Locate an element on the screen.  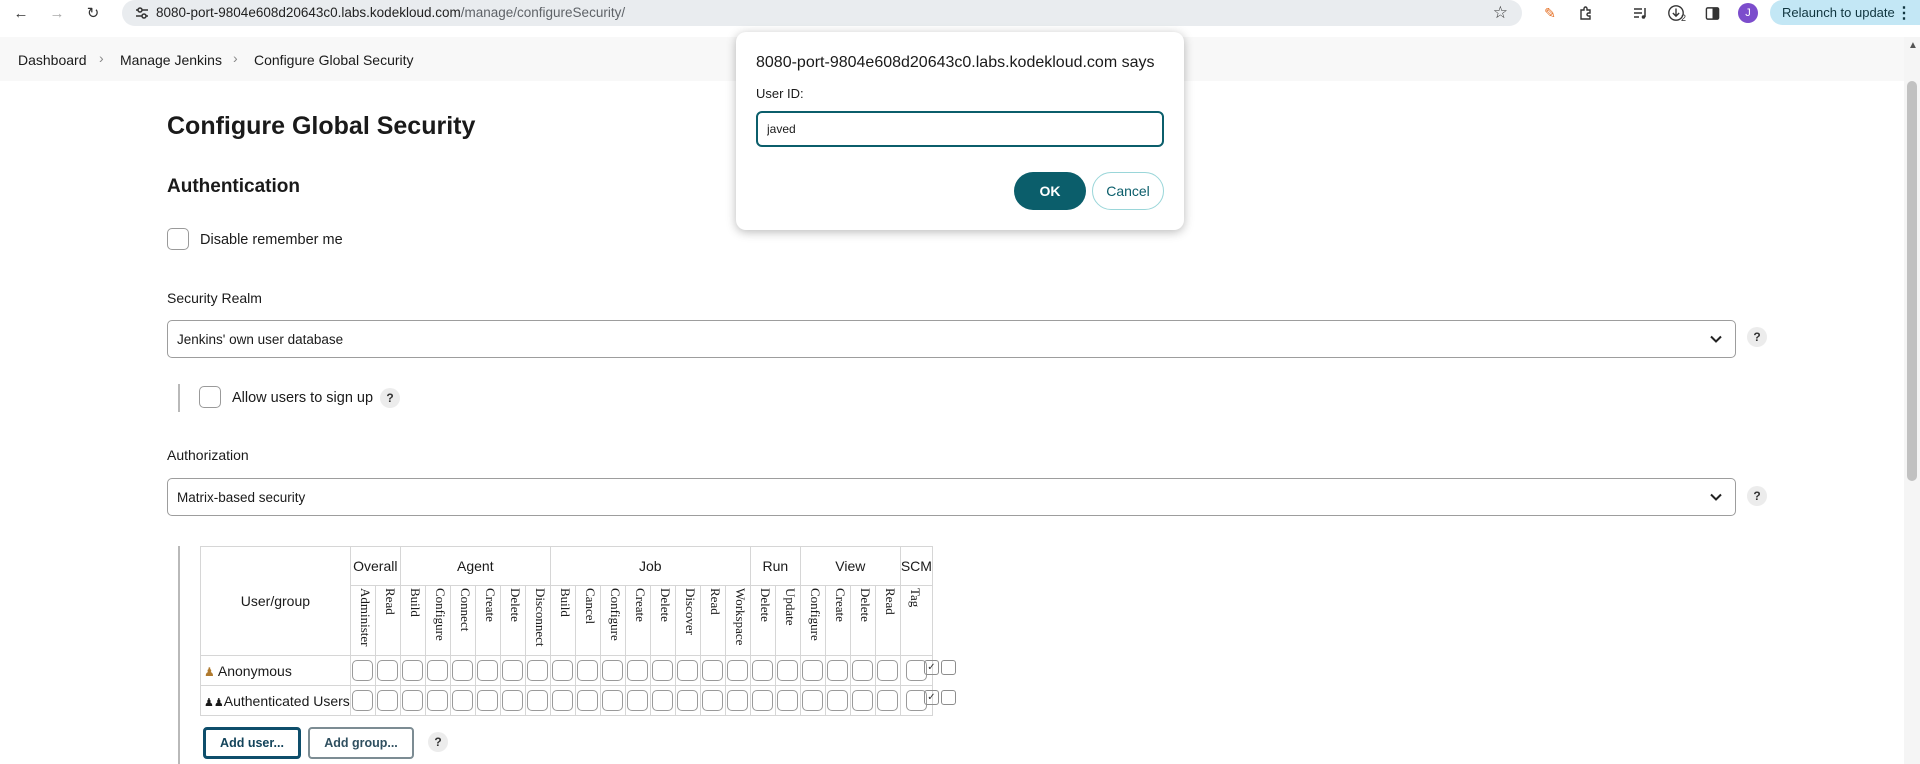
permission-header: Discover is located at coordinates (687, 620).